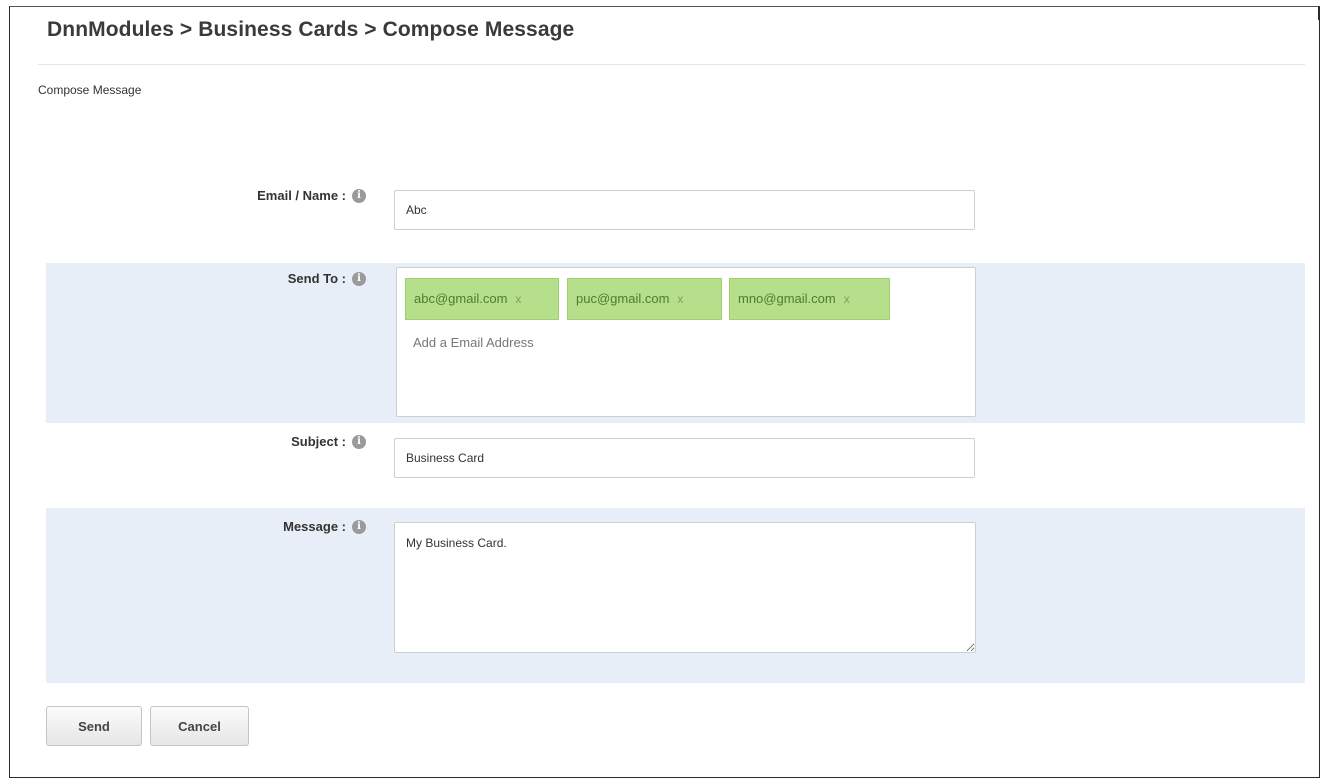 The image size is (1328, 781). What do you see at coordinates (488, 342) in the screenshot?
I see `add-email-input` at bounding box center [488, 342].